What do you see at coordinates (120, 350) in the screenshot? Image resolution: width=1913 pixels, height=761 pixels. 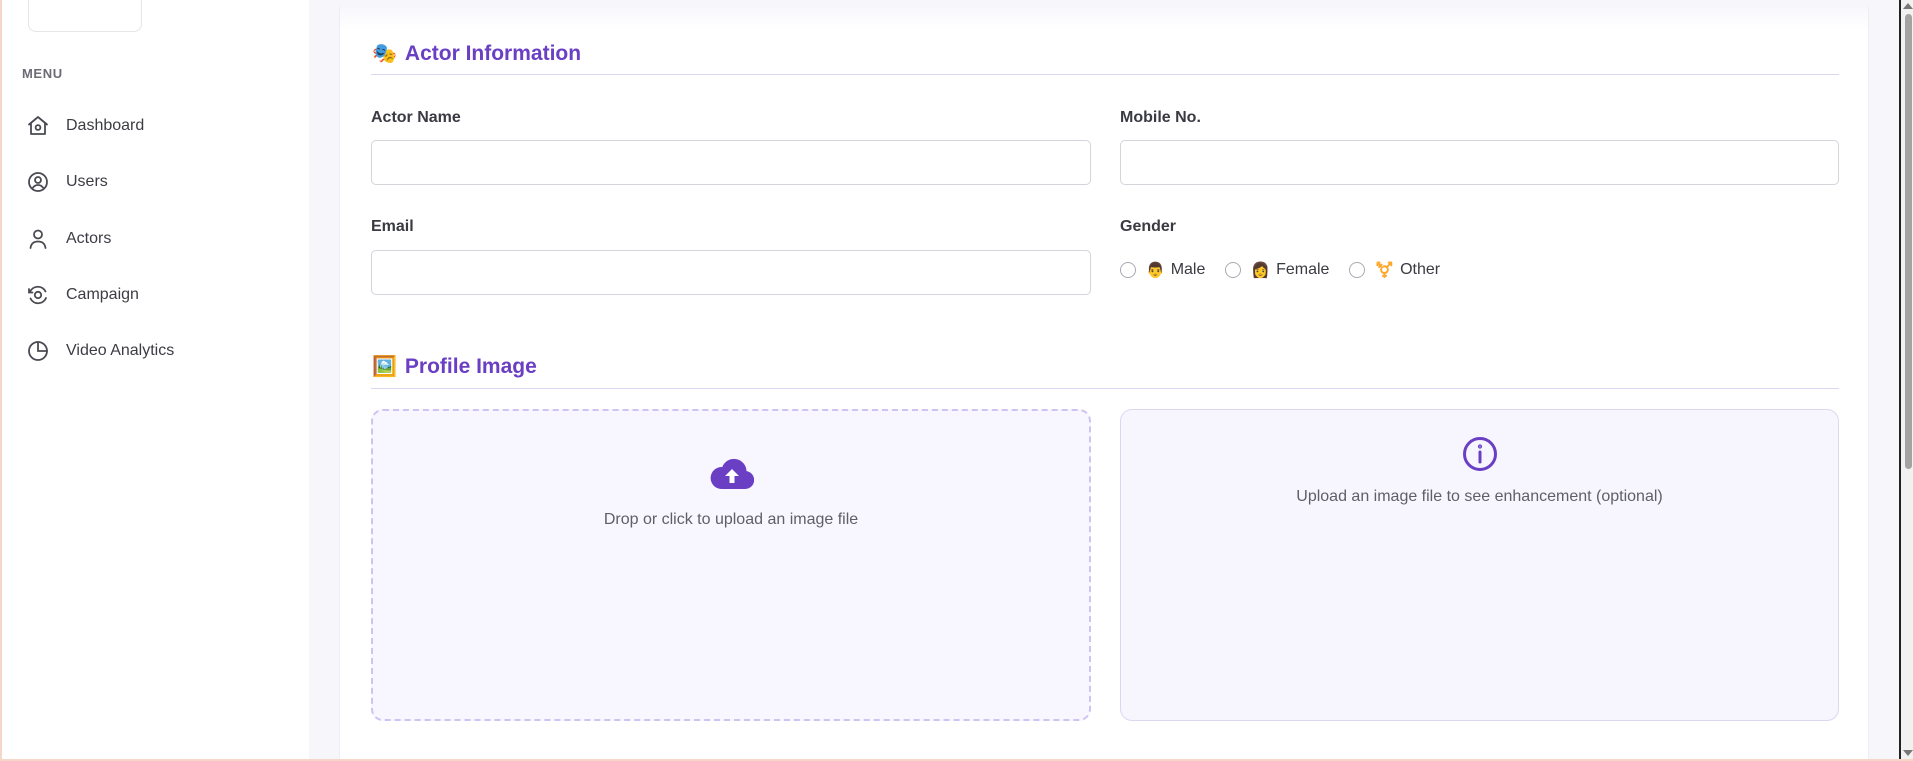 I see `sidebar-item-label: Video Analytics` at bounding box center [120, 350].